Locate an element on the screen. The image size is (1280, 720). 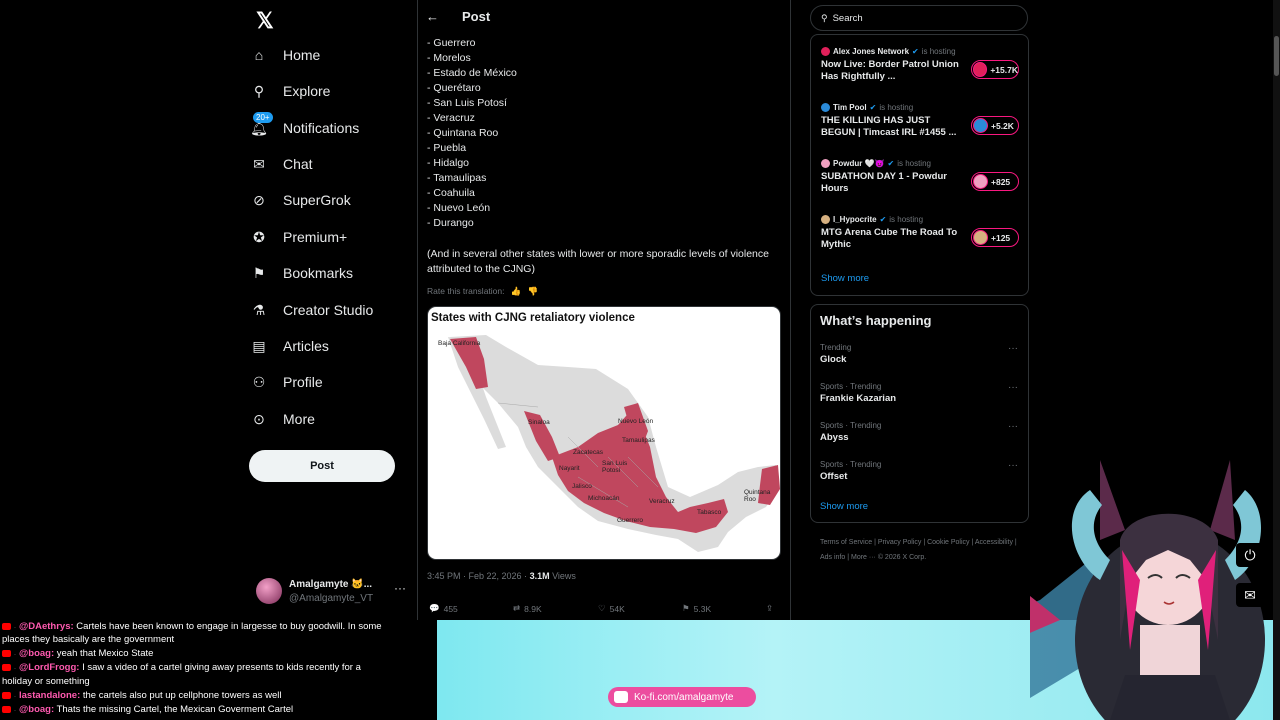
chat-message: places they basically are the government is located at coordinates (88, 639).